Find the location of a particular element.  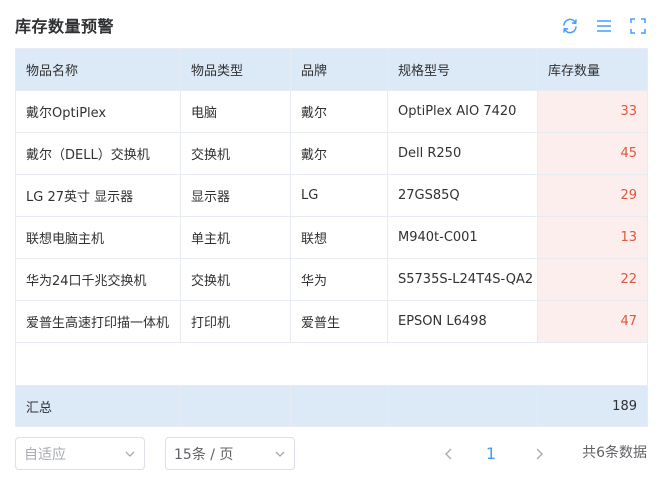

summary-total: 189 is located at coordinates (592, 406).